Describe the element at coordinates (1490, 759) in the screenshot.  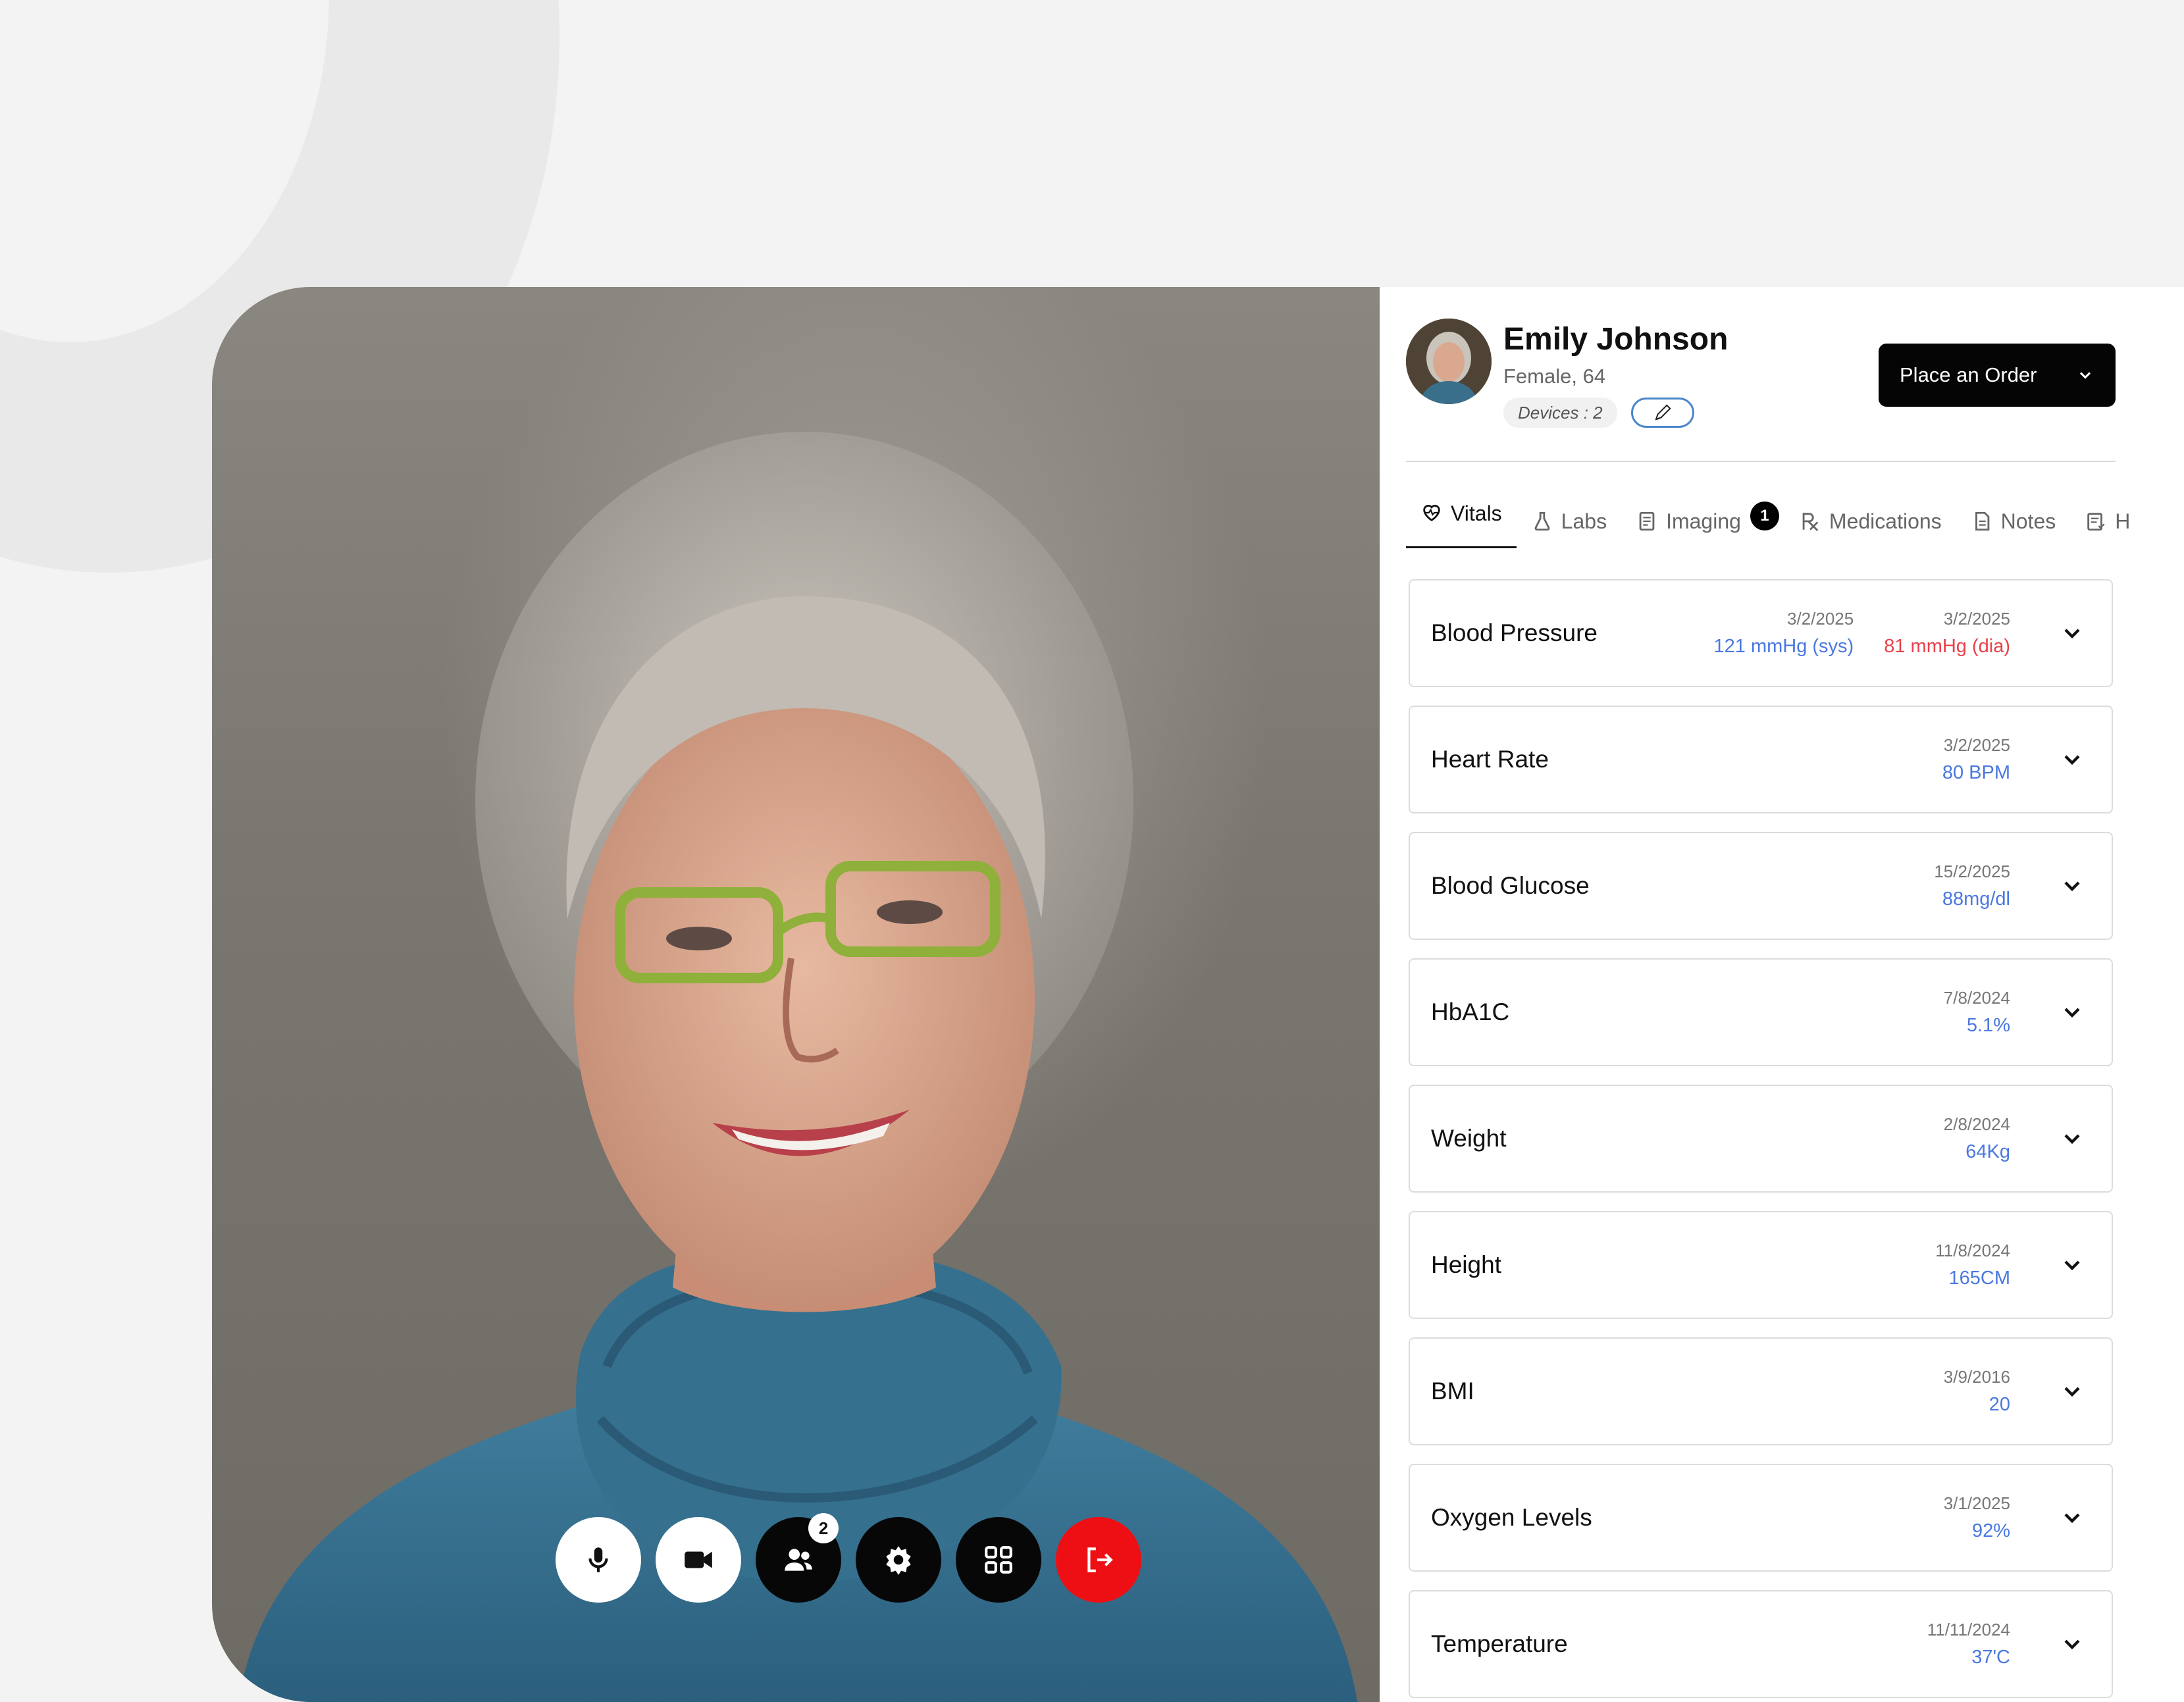
I see `vital-name: Heart Rate` at that location.